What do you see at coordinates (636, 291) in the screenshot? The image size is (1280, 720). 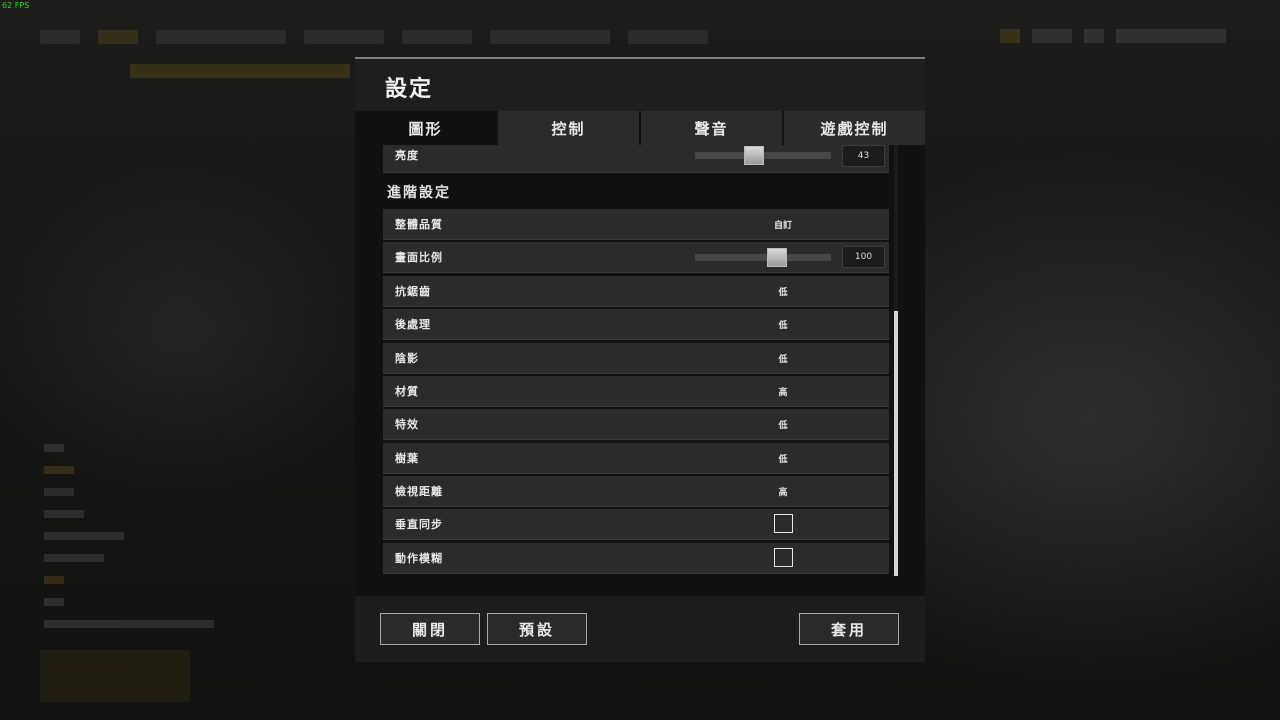 I see `setting-row-anti-aliasing: 抗鋸齒 低` at bounding box center [636, 291].